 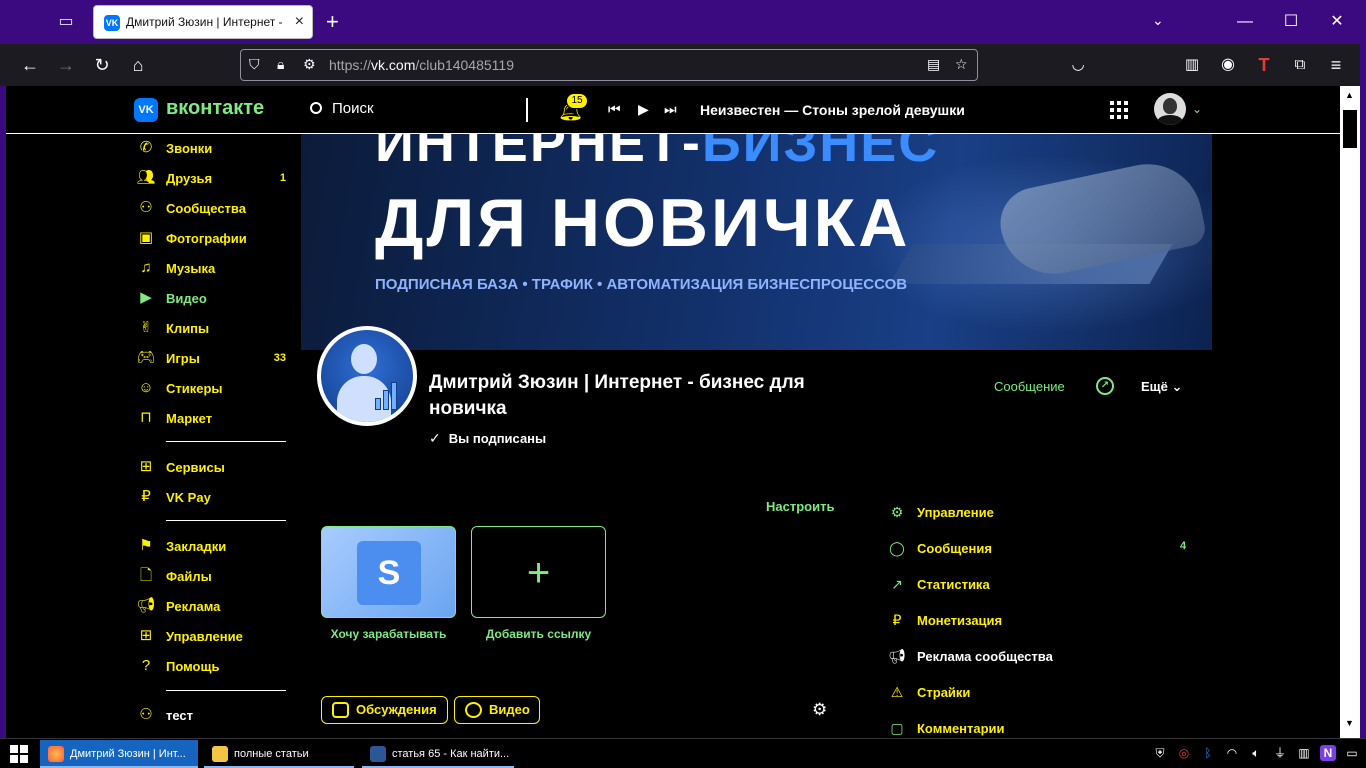 What do you see at coordinates (193, 606) in the screenshot?
I see `sidebar-item-label: Реклама` at bounding box center [193, 606].